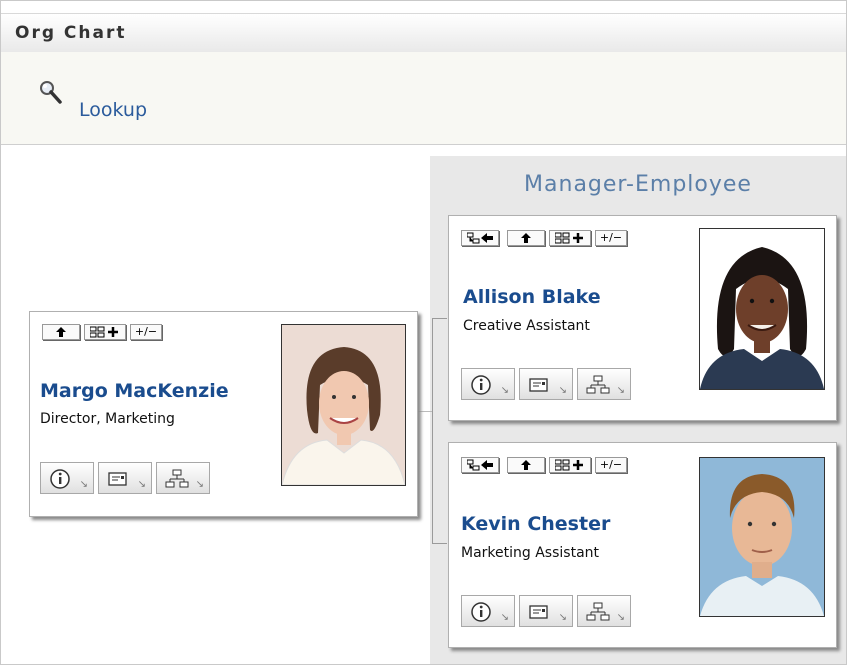 The width and height of the screenshot is (847, 665). What do you see at coordinates (535, 524) in the screenshot?
I see `person-name: Kevin Chester` at bounding box center [535, 524].